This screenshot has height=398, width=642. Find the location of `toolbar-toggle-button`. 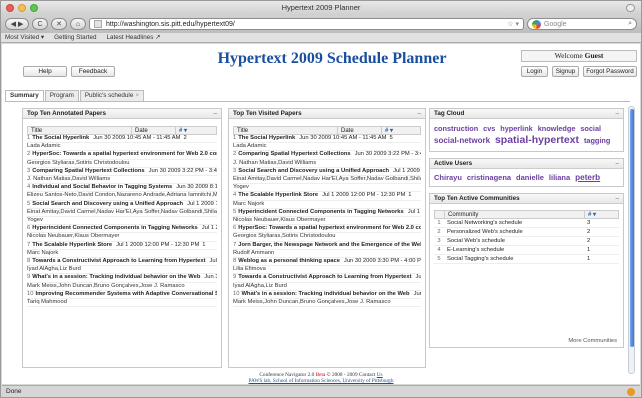

toolbar-toggle-button is located at coordinates (630, 8).